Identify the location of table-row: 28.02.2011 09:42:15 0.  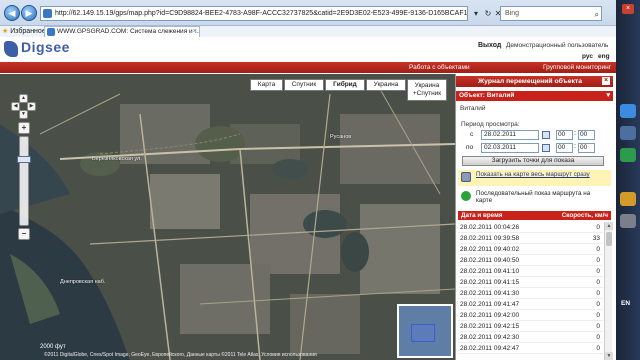
(530, 326).